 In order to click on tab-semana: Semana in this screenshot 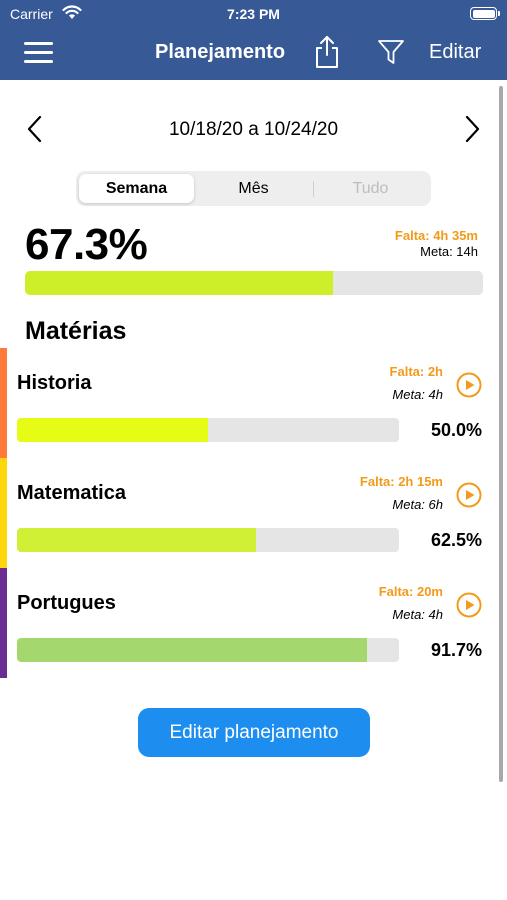, I will do `click(136, 188)`.